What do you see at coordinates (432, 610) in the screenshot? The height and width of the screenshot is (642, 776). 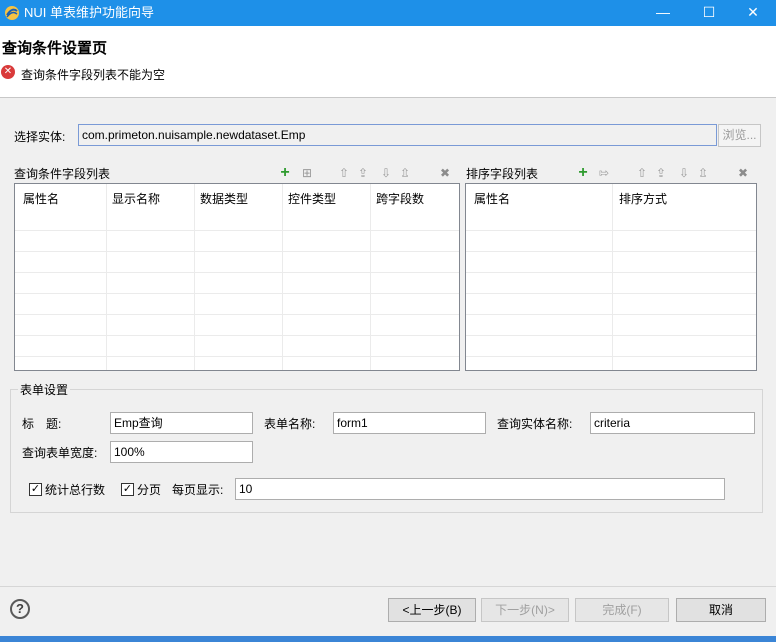 I see `back-button: <上一步(B)` at bounding box center [432, 610].